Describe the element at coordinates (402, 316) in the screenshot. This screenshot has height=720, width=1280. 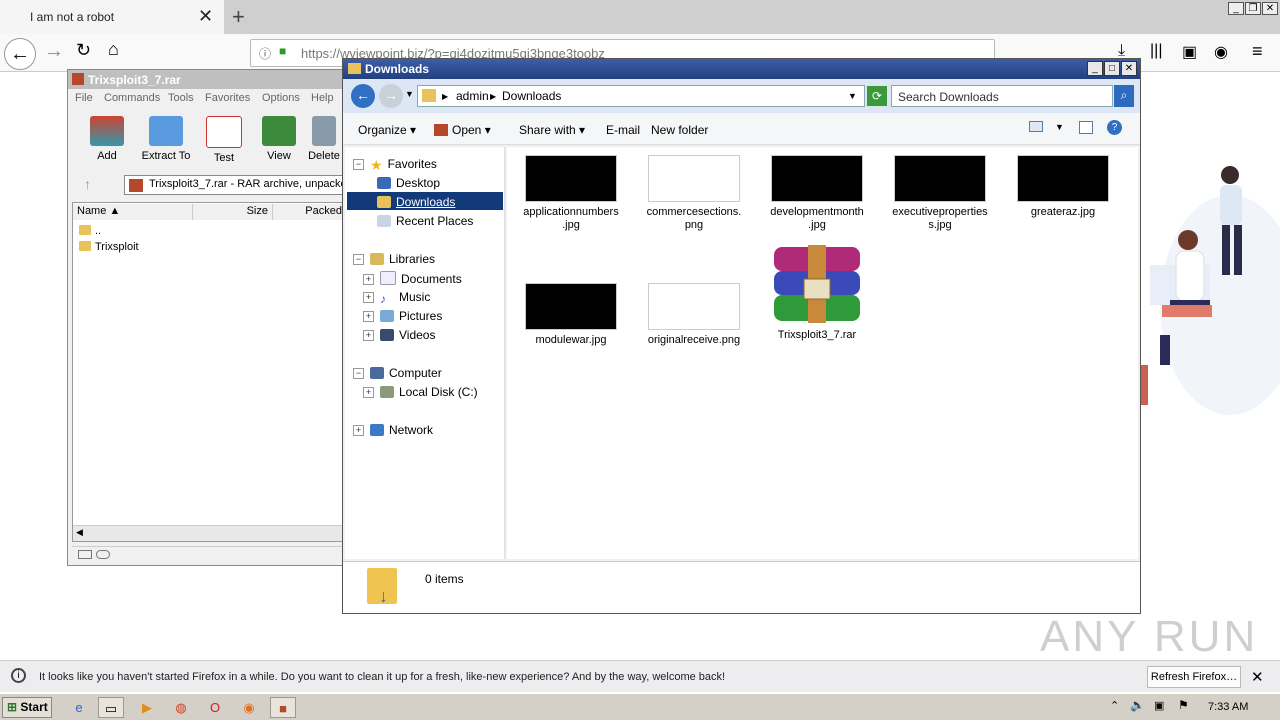
I see `tree-pictures: + Pictures` at that location.